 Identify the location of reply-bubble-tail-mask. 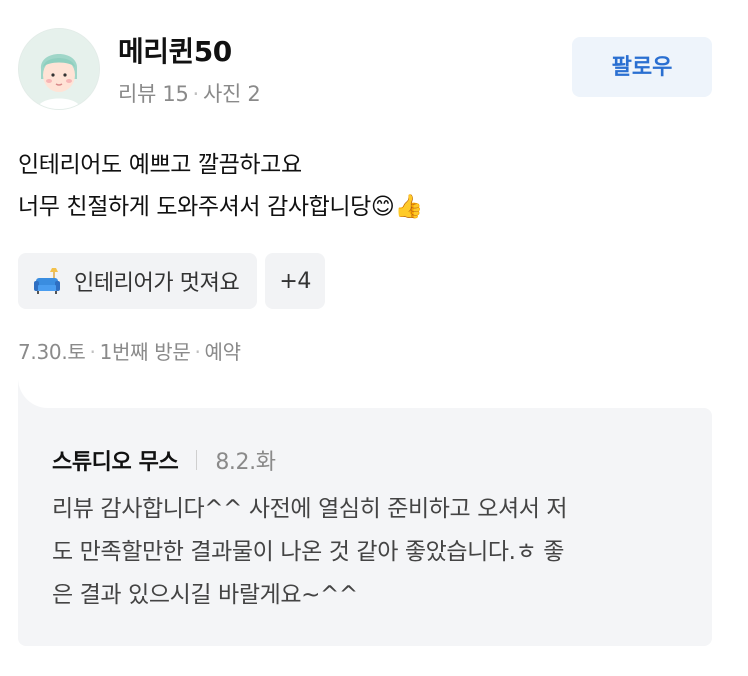
(58, 389).